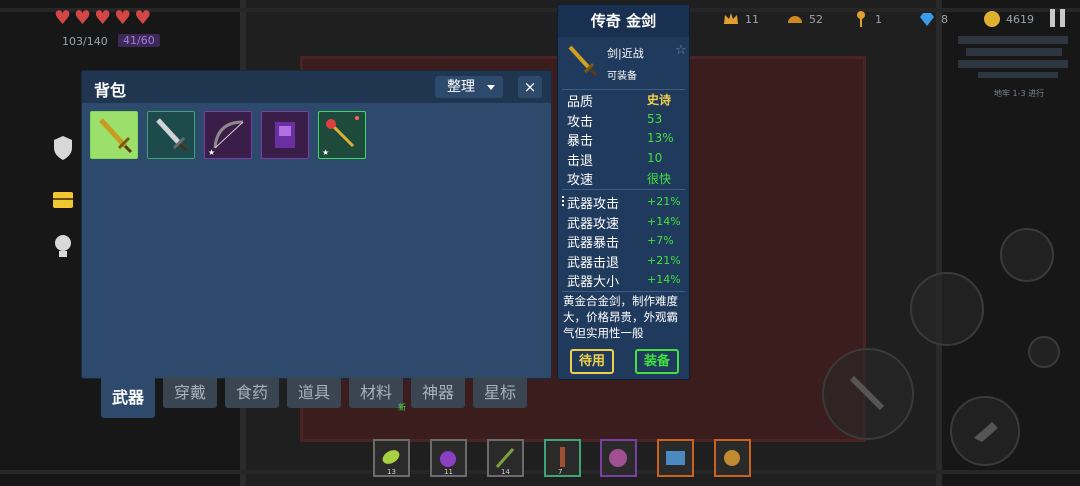  Describe the element at coordinates (63, 199) in the screenshot. I see `sidebar-bag` at that location.